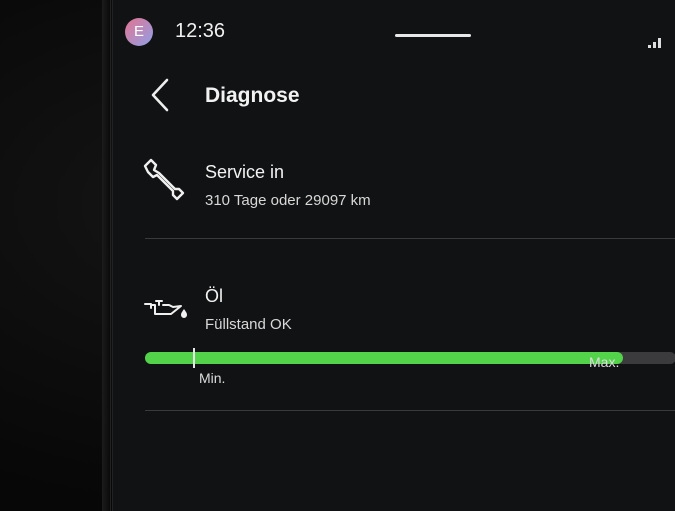 This screenshot has width=675, height=511. I want to click on service-row: Service in 310 Tage oder 29097 km, so click(394, 195).